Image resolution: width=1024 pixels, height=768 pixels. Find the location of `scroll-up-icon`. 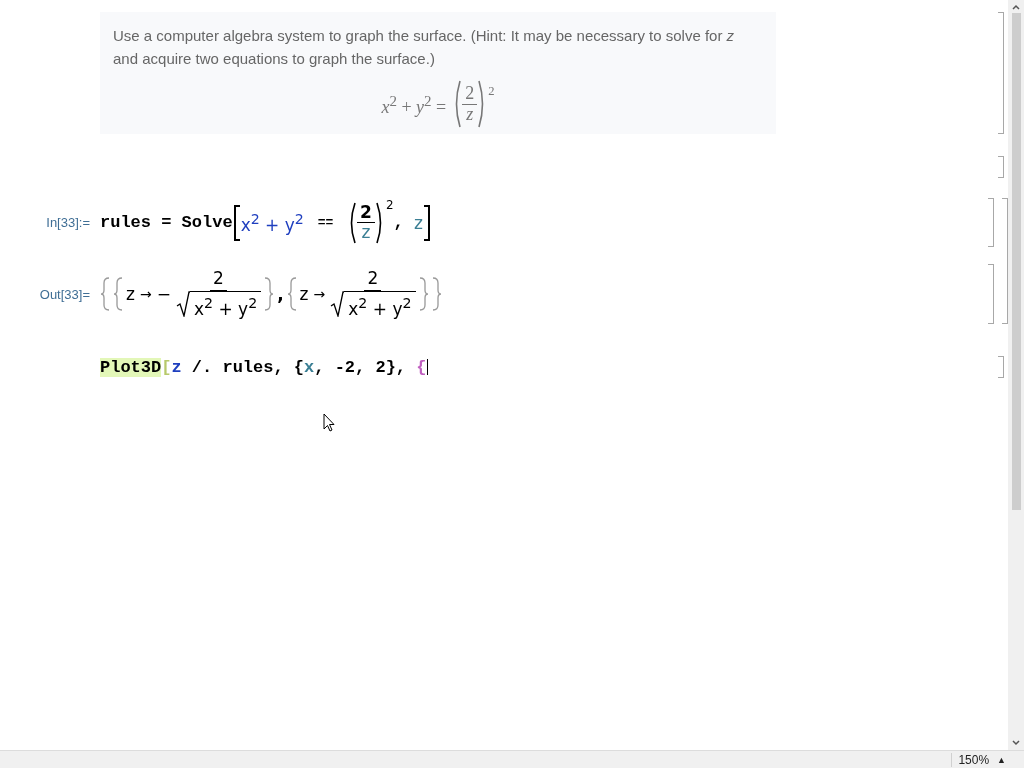

scroll-up-icon is located at coordinates (1016, 7).